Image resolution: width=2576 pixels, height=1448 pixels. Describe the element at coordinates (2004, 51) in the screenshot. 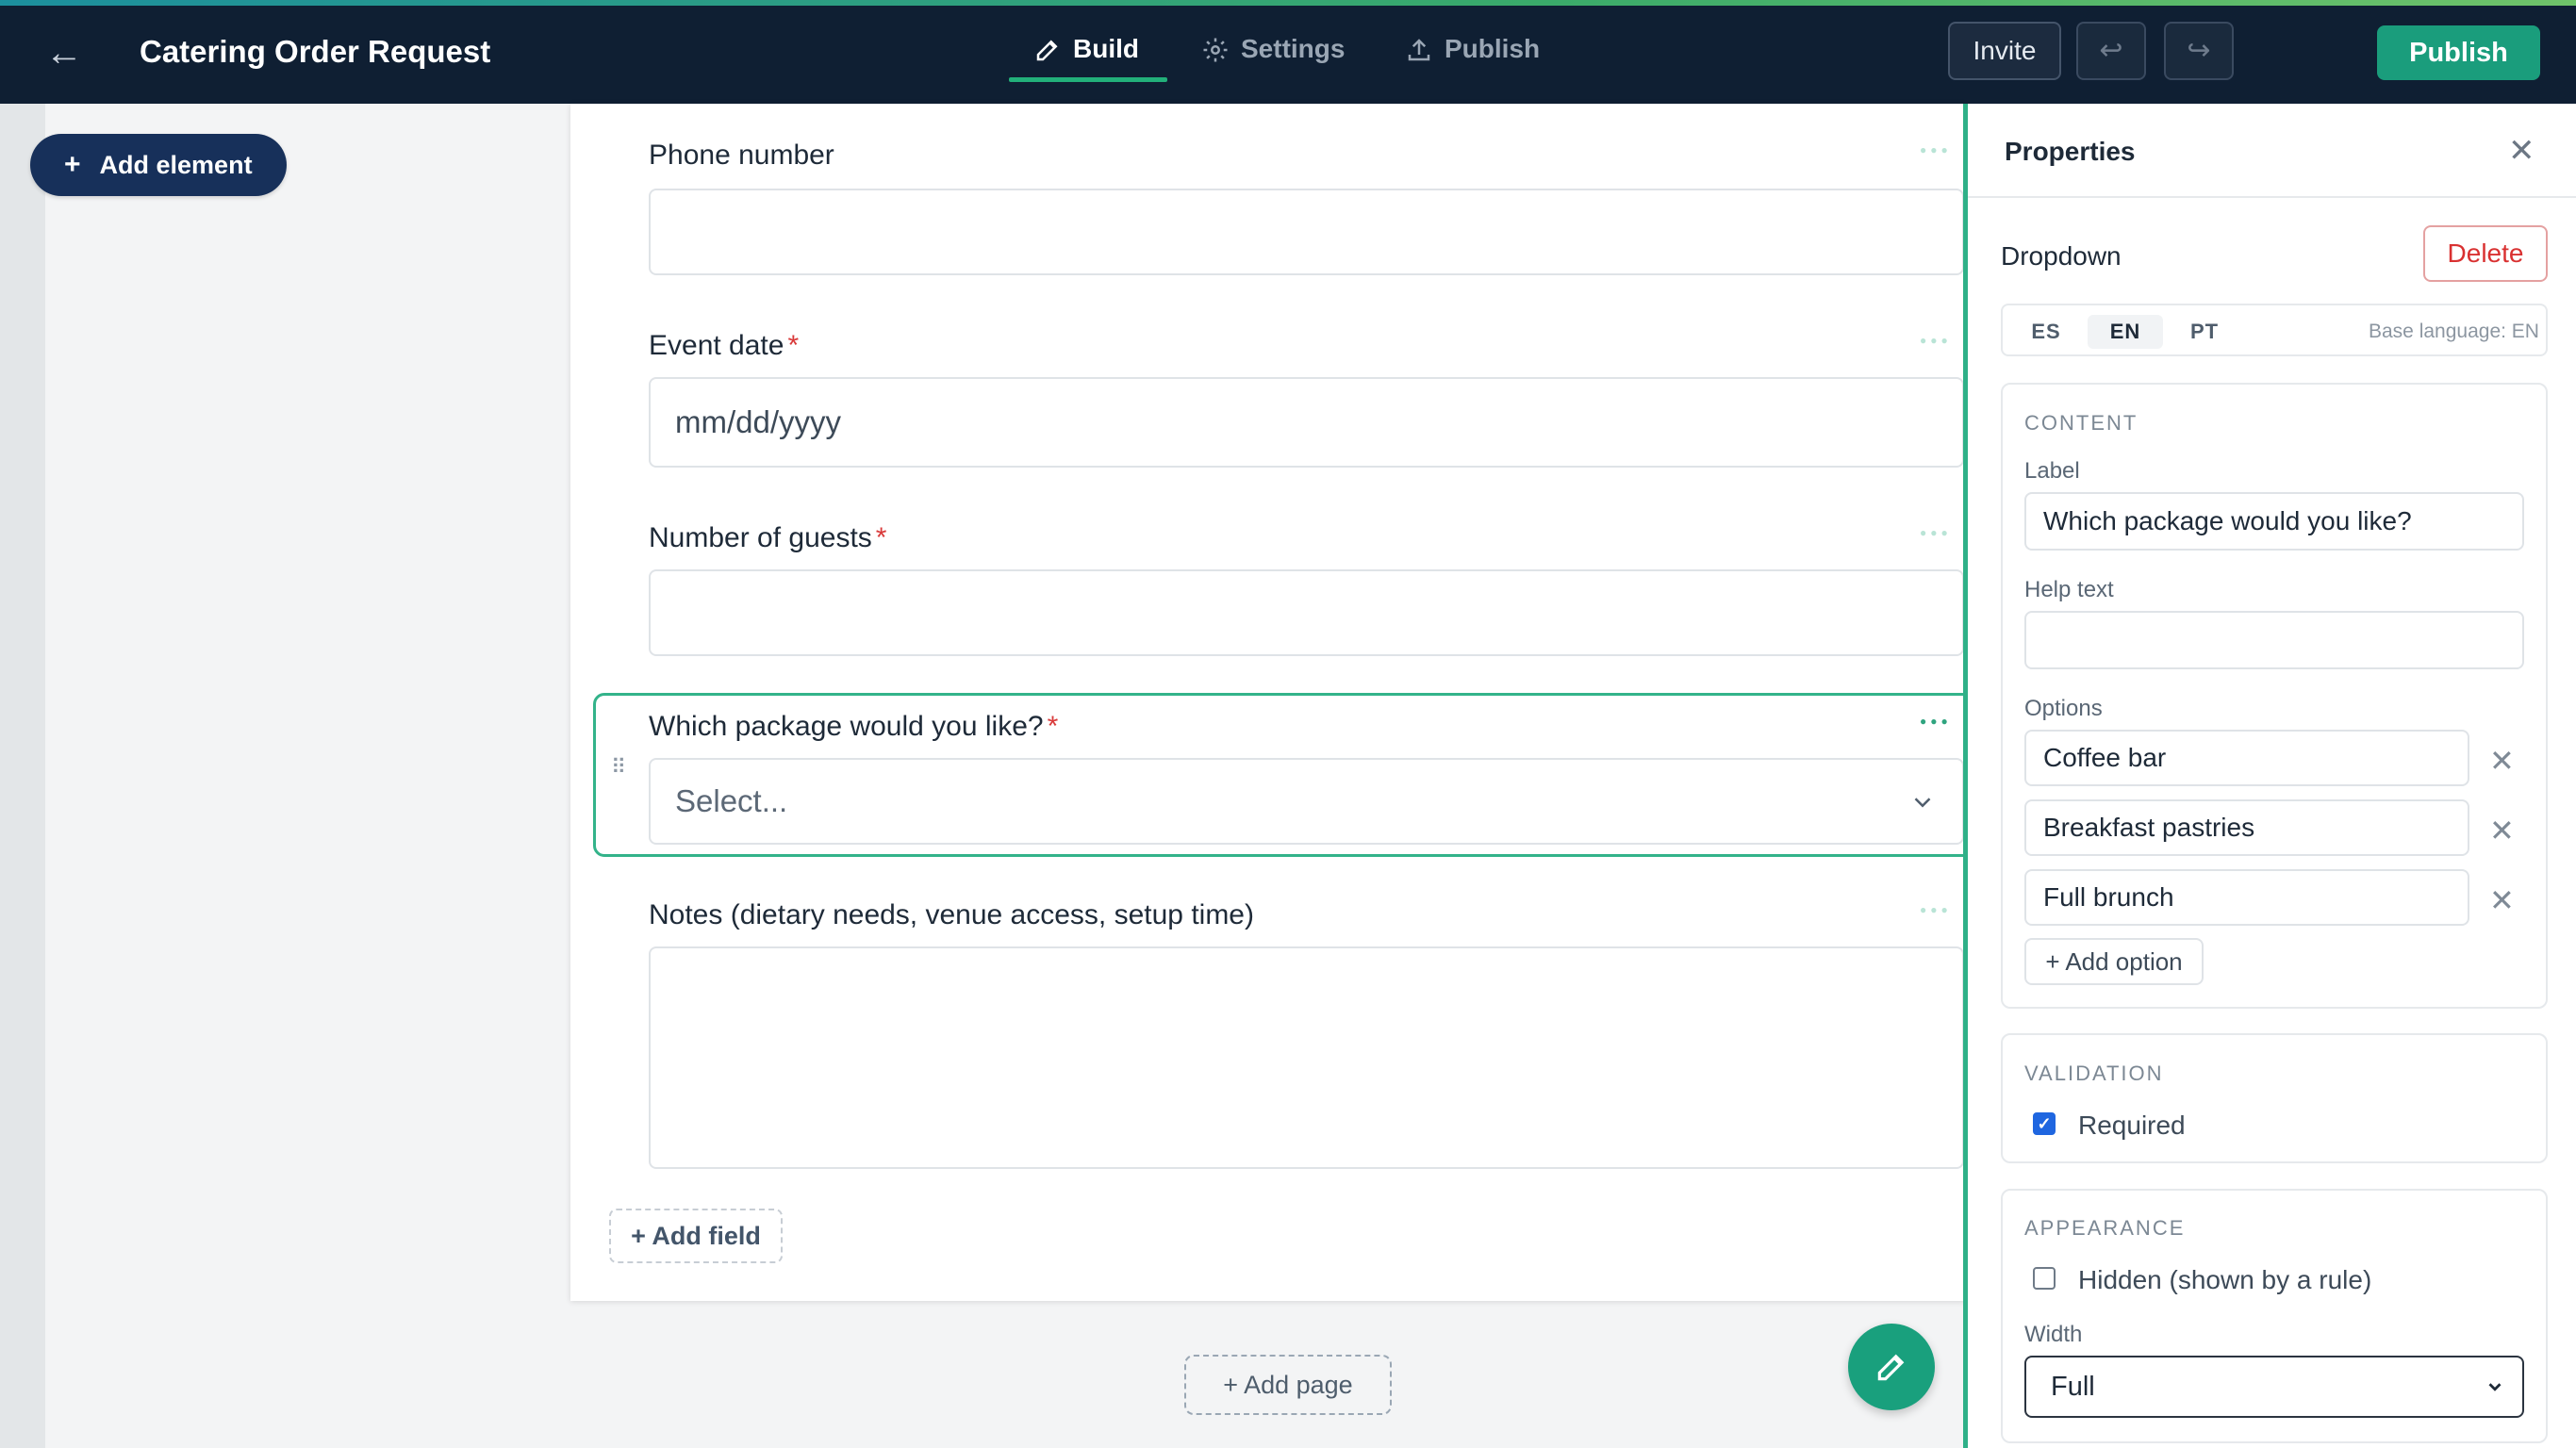

I see `invite-button: Invite` at that location.